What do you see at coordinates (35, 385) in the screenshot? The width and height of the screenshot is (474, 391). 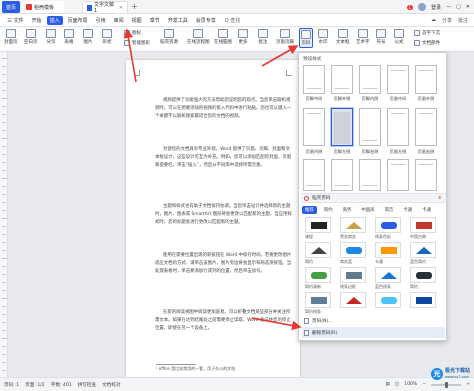 I see `status-pages: 页面: 1/2` at bounding box center [35, 385].